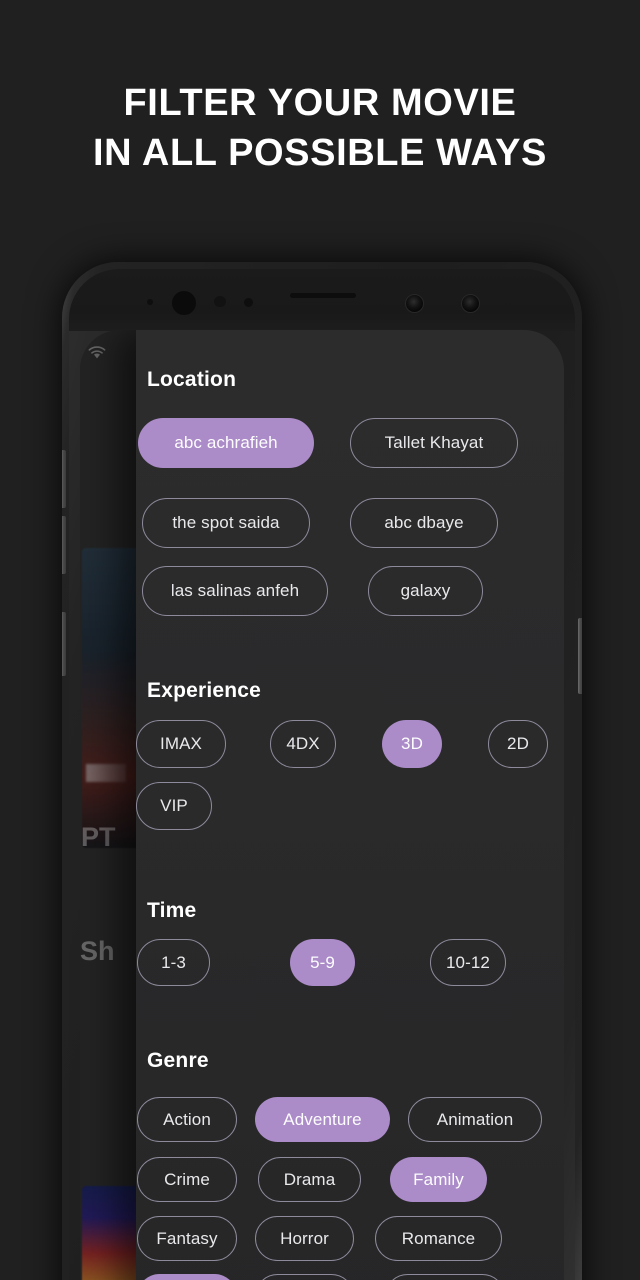  What do you see at coordinates (235, 591) in the screenshot?
I see `chip-location-las-salinas-anfeh: las salinas anfeh` at bounding box center [235, 591].